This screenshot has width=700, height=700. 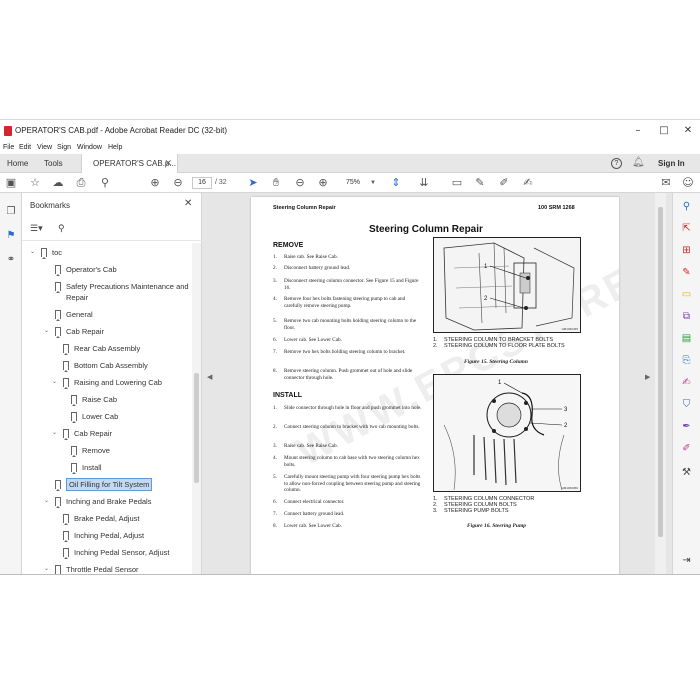 I want to click on request-signature-icon: ✒, so click(x=686, y=426).